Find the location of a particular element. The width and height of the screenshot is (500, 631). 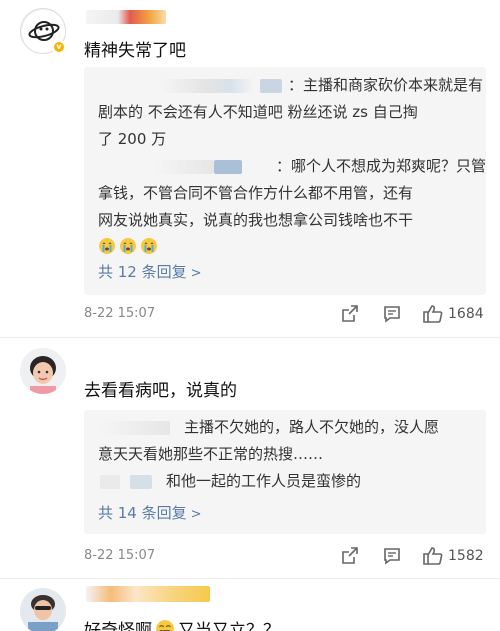

reply-text-line: ：哪个人不想成为郑爽呢？只管 is located at coordinates (381, 166).